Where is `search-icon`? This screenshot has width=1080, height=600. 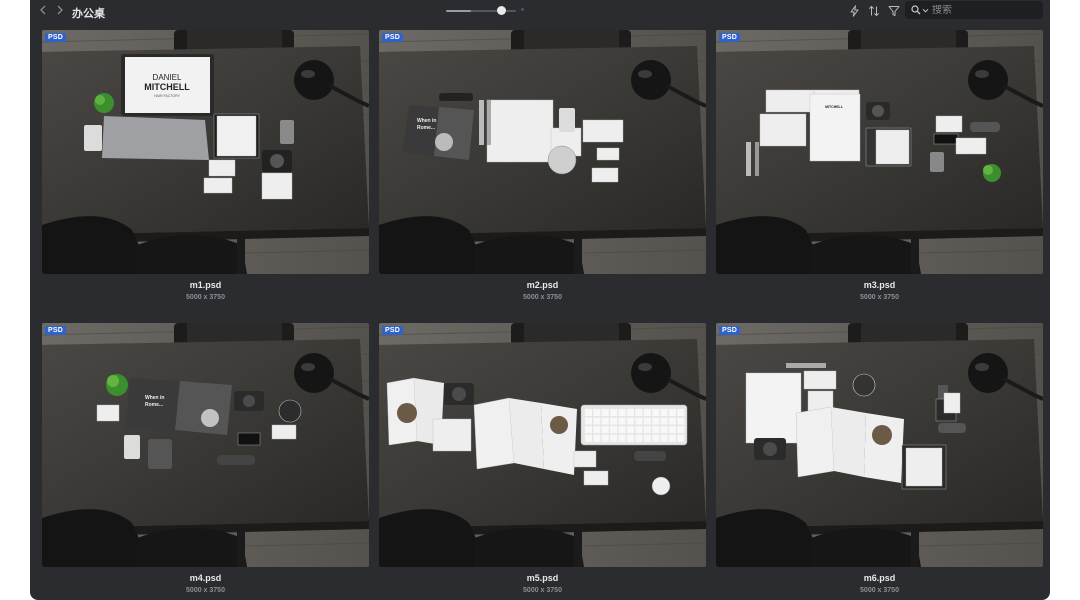 search-icon is located at coordinates (916, 10).